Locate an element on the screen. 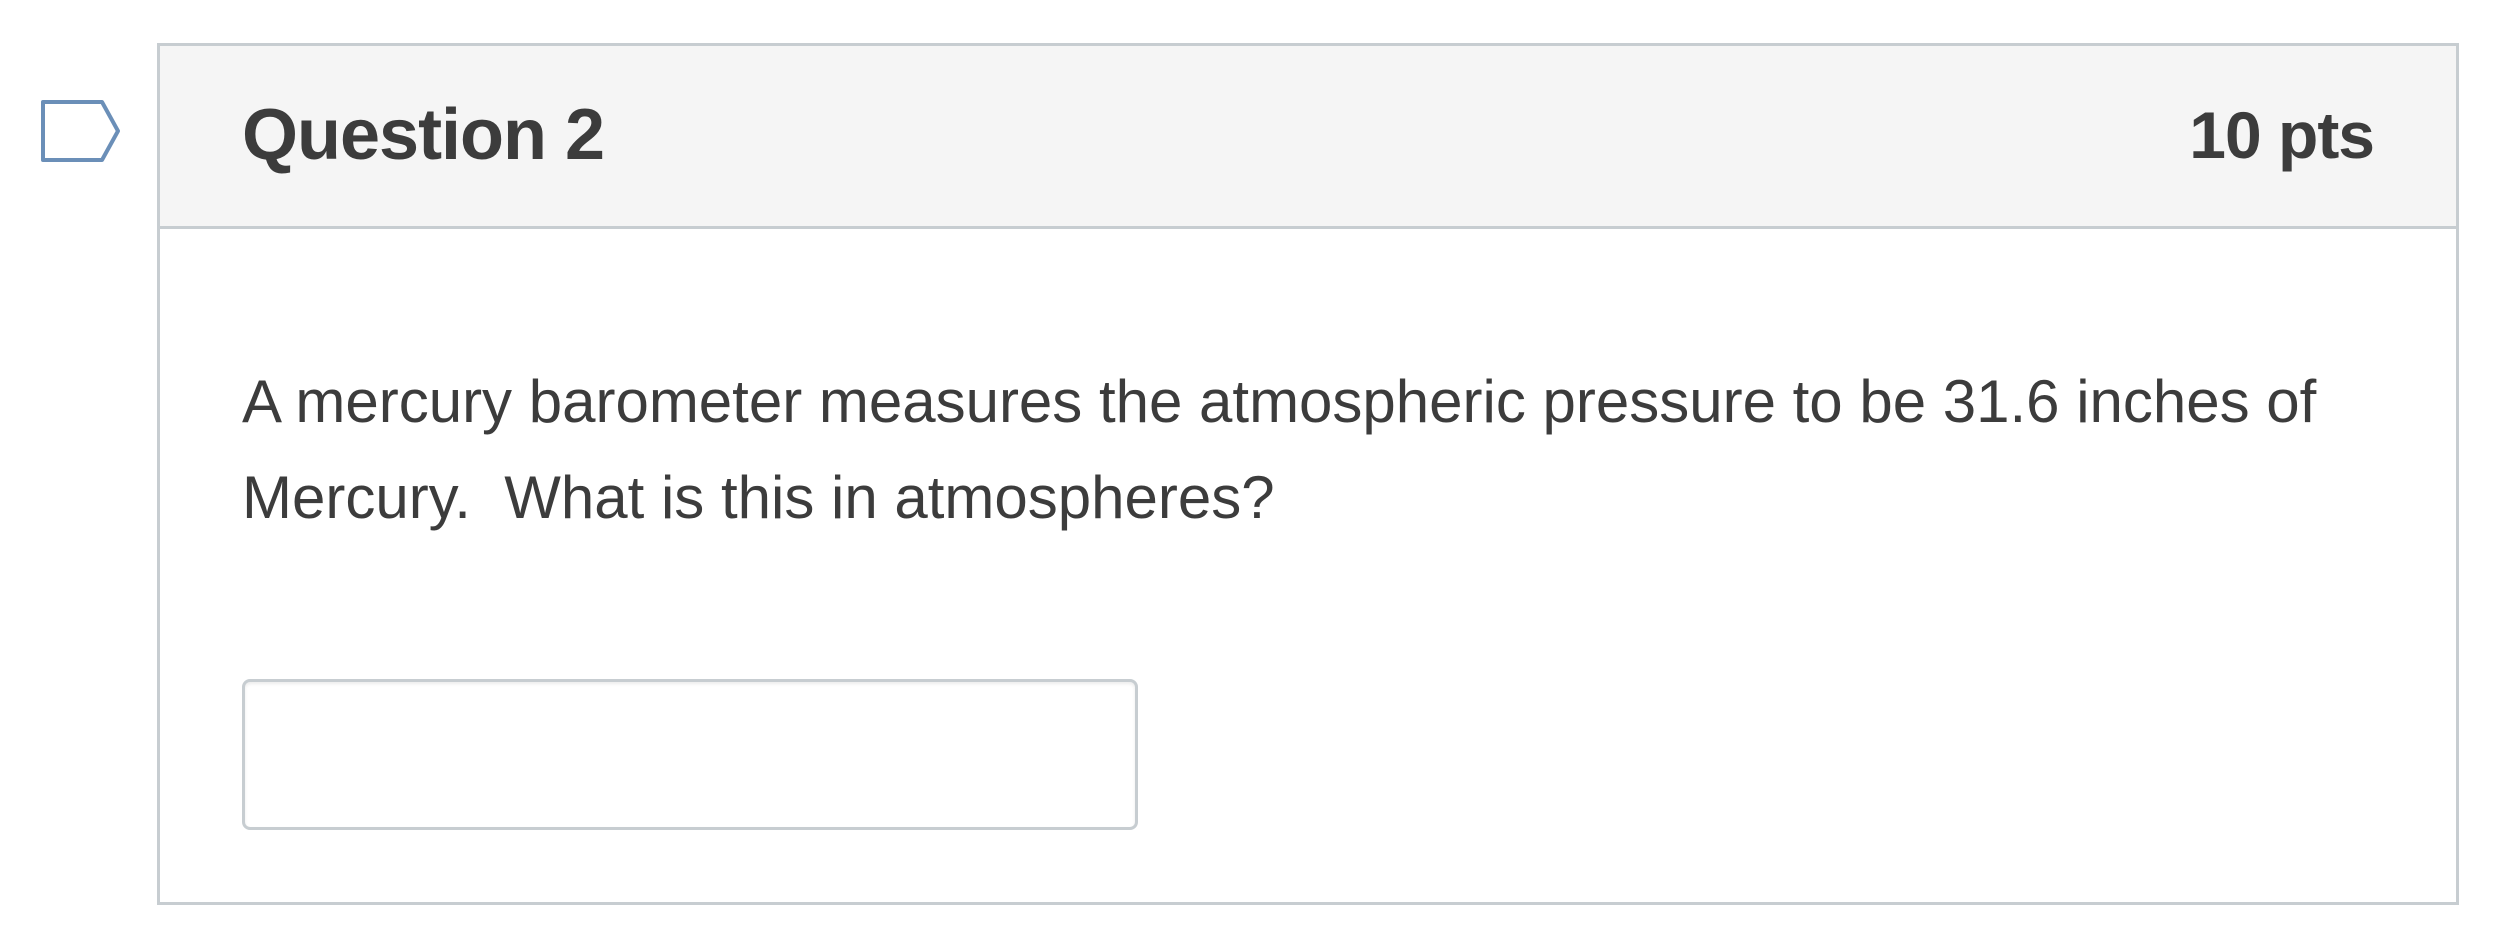 This screenshot has width=2514, height=942. question-title: Question 2 is located at coordinates (423, 135).